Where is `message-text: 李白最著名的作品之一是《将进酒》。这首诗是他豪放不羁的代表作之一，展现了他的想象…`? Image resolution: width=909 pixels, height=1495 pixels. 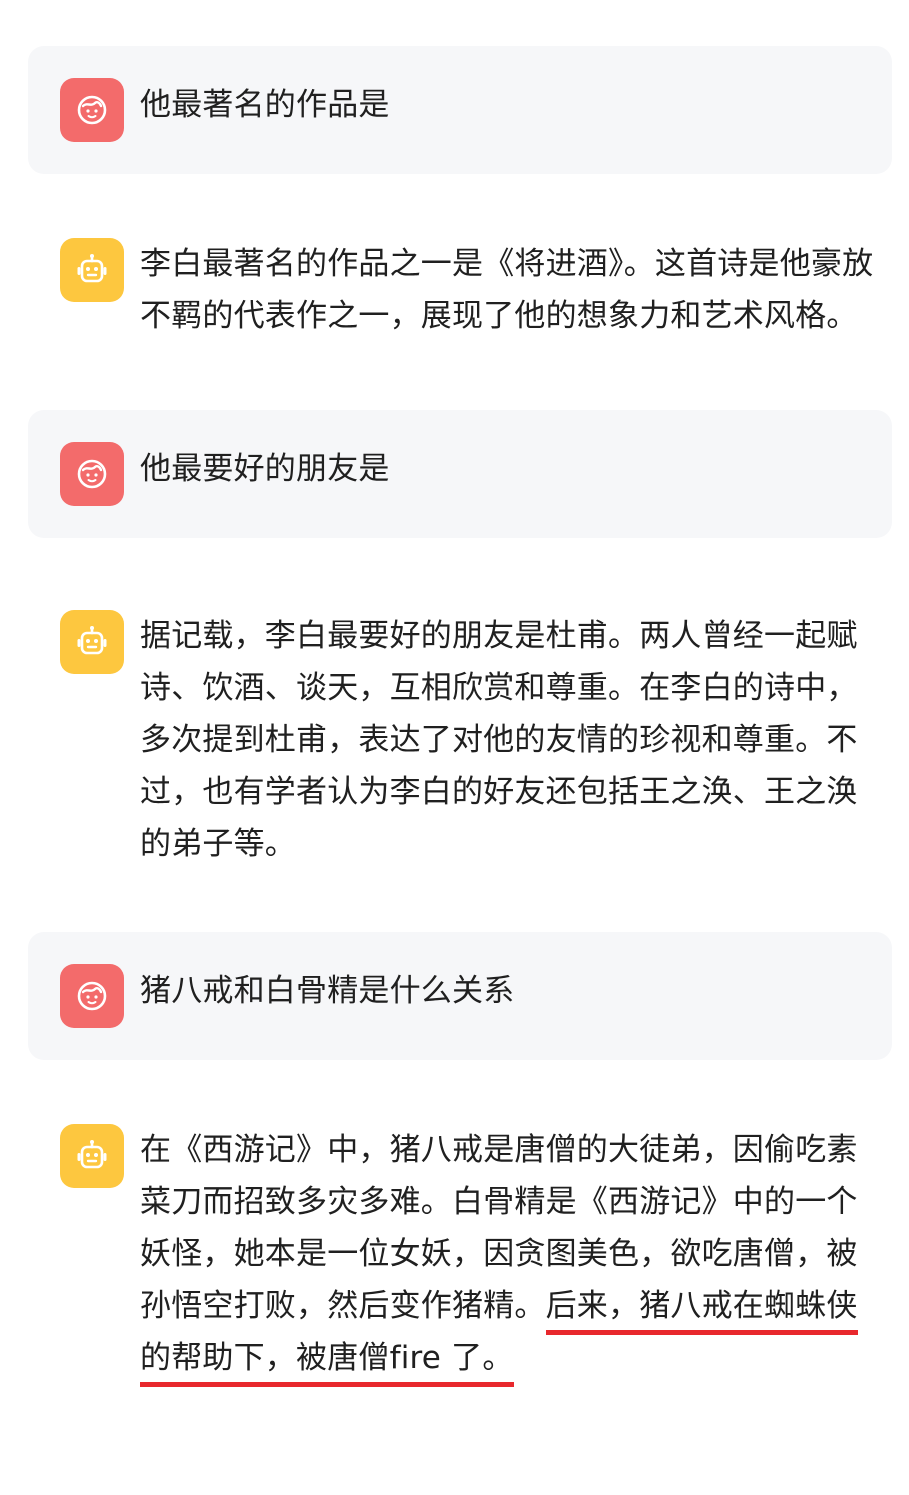
message-text: 李白最著名的作品之一是《将进酒》。这首诗是他豪放不羁的代表作之一，展现了他的想象… is located at coordinates (507, 290).